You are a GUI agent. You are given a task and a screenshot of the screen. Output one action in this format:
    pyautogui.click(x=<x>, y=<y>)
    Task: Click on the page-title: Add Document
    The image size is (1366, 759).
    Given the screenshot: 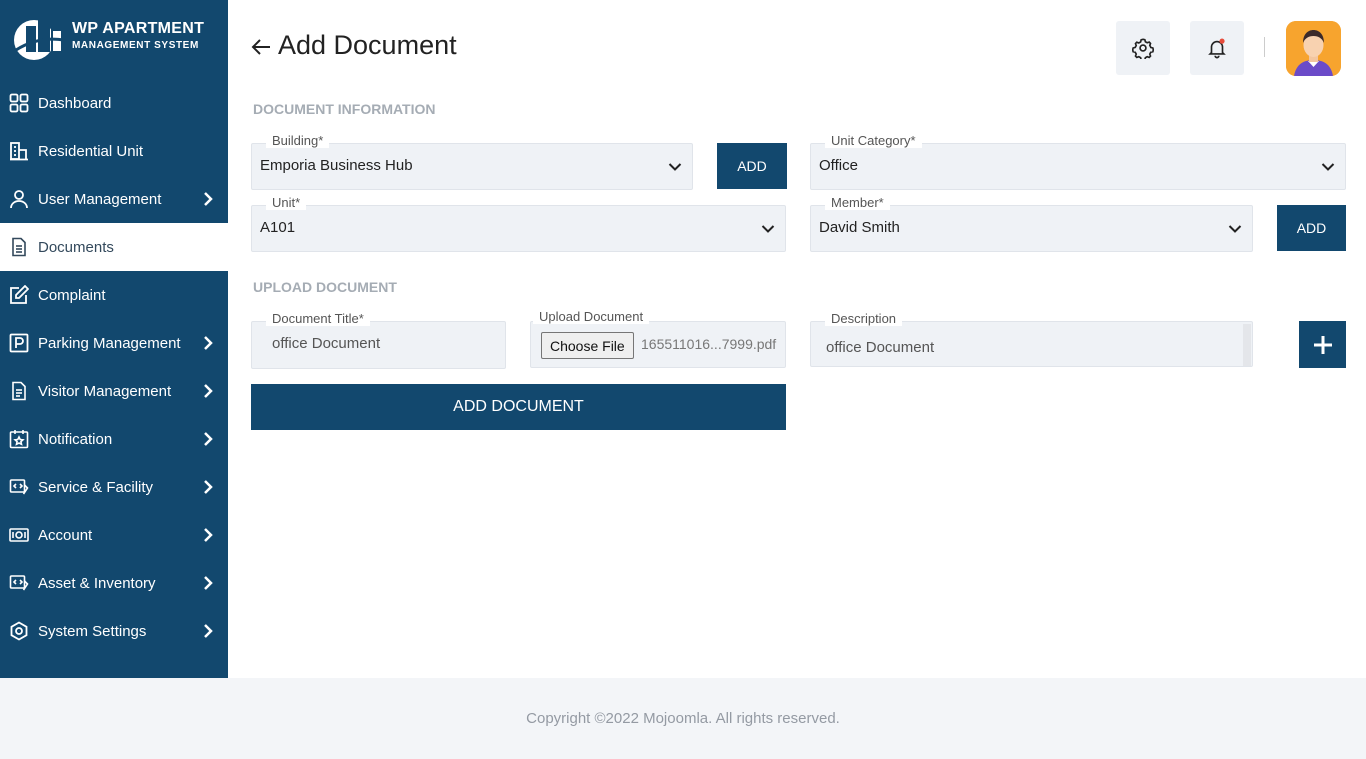 What is the action you would take?
    pyautogui.click(x=367, y=45)
    